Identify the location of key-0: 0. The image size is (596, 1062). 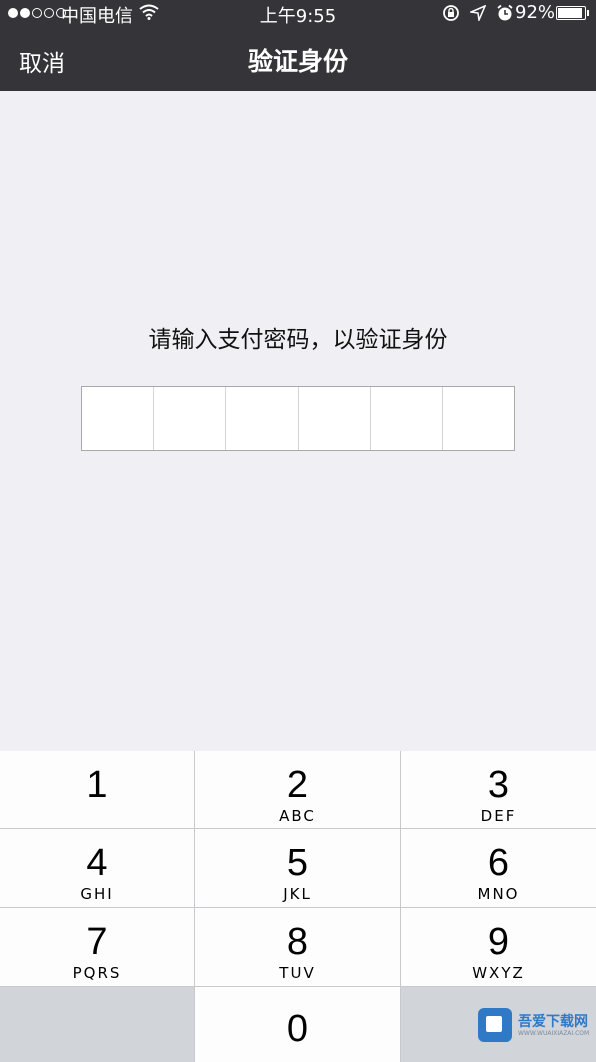
(297, 1024).